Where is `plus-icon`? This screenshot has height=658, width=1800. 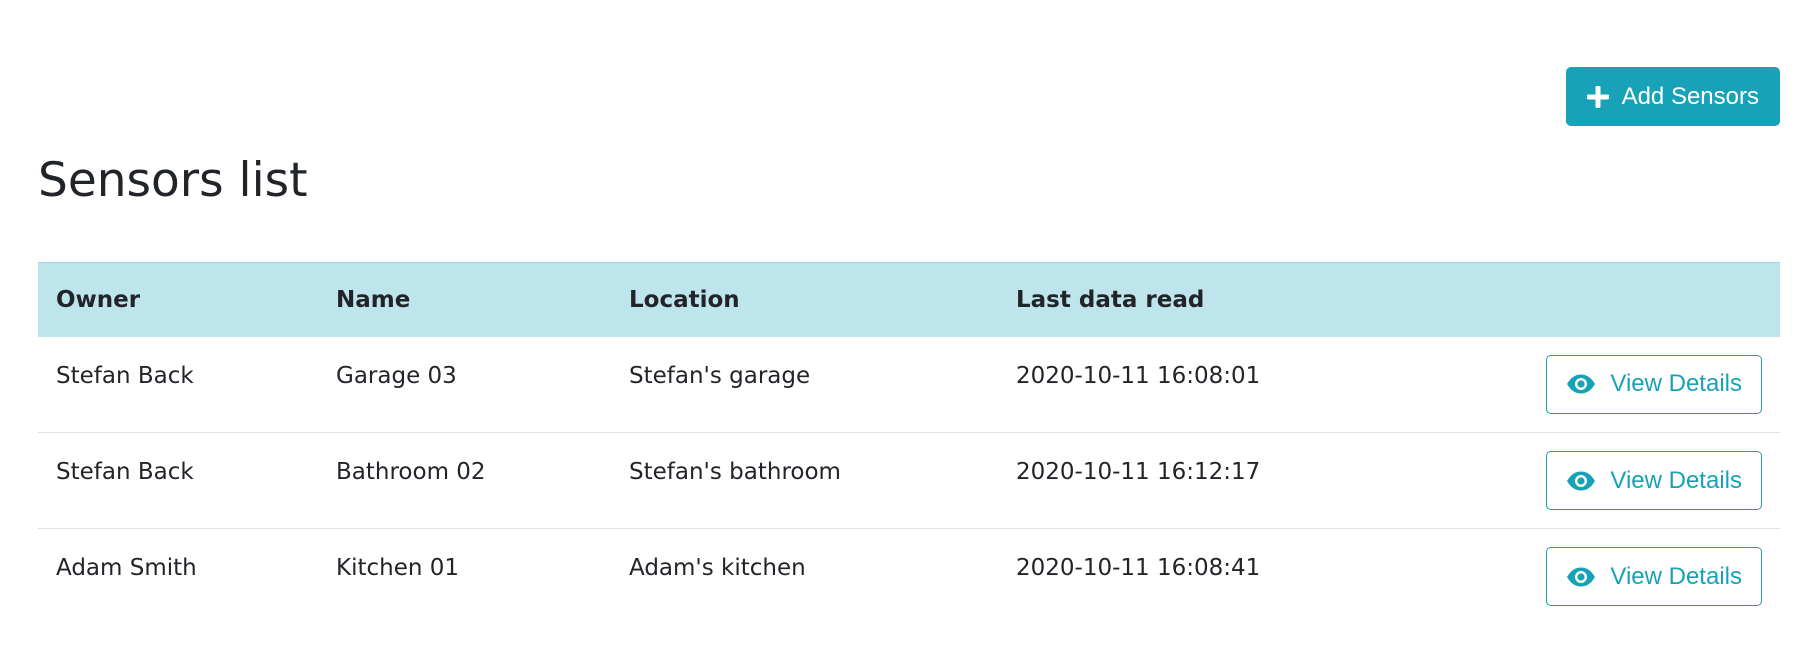
plus-icon is located at coordinates (1597, 96).